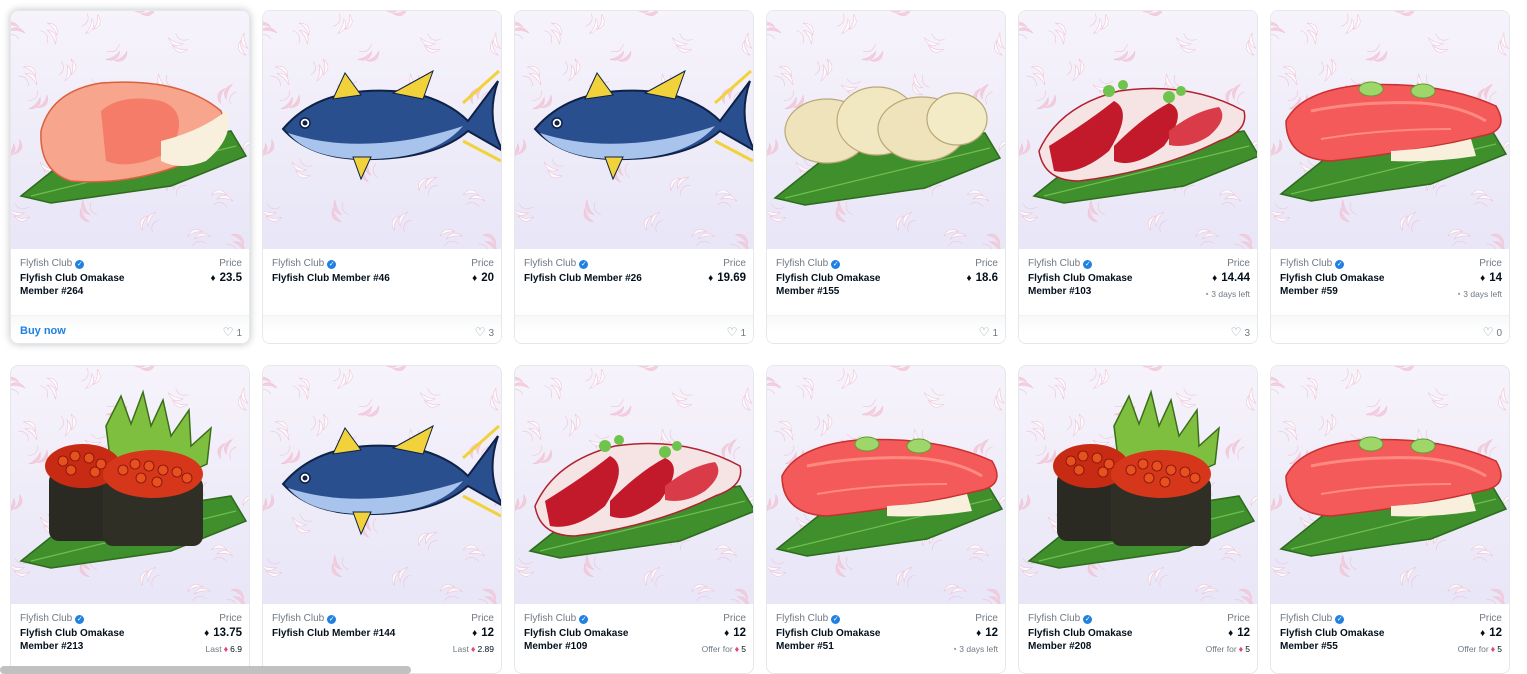 This screenshot has height=674, width=1527. What do you see at coordinates (205, 670) in the screenshot?
I see `horizontal-scrollbar` at bounding box center [205, 670].